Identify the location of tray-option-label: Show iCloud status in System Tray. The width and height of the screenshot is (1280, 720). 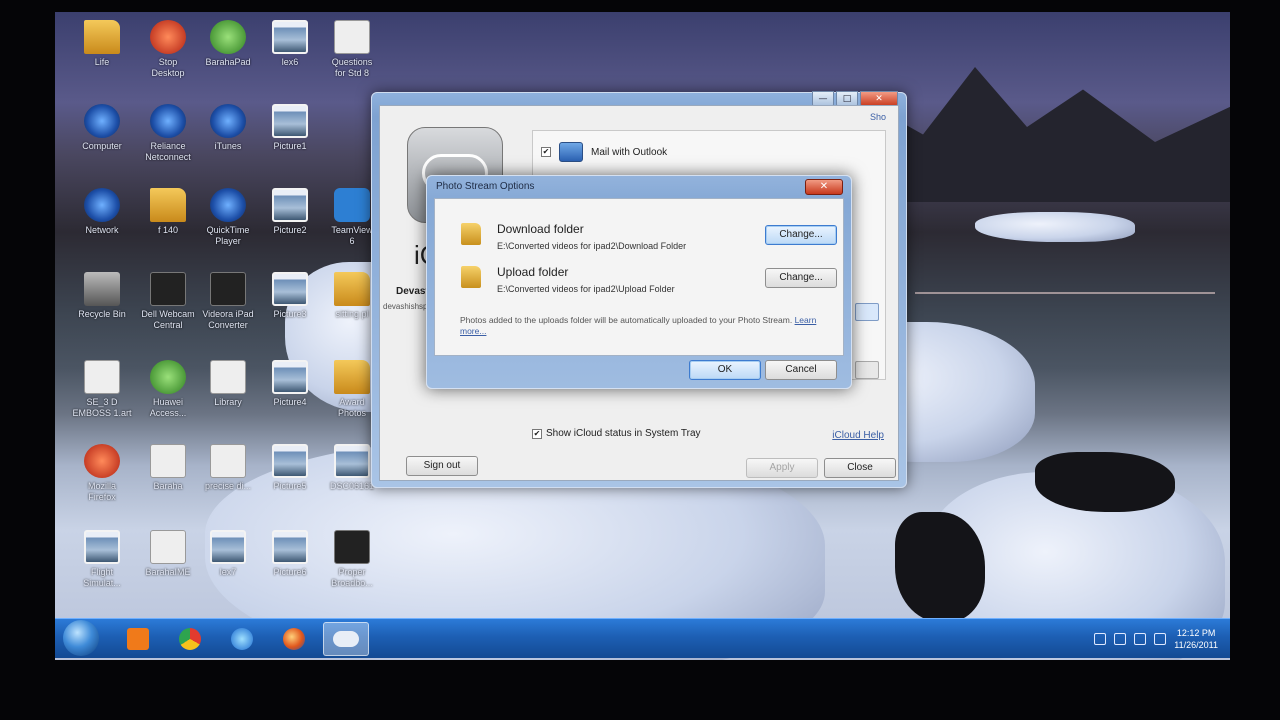
(623, 433).